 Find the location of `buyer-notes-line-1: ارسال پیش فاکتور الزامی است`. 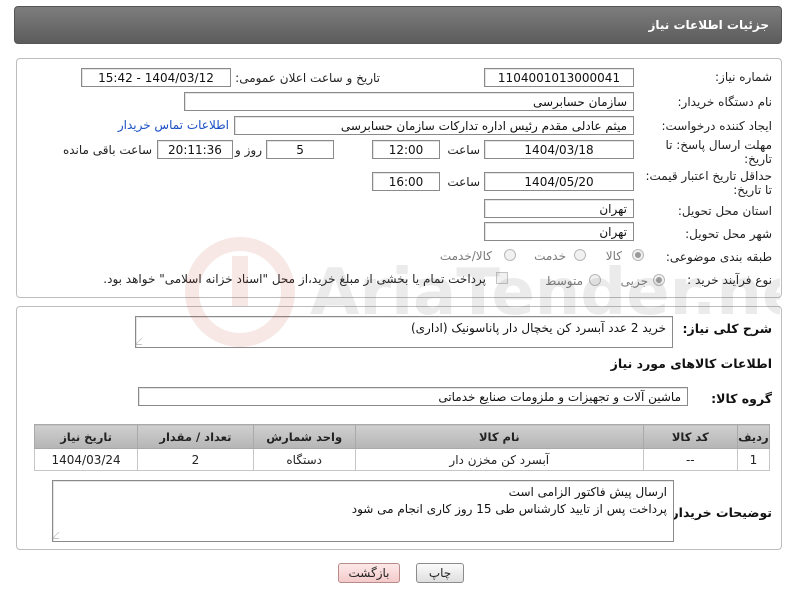

buyer-notes-line-1: ارسال پیش فاکتور الزامی است is located at coordinates (587, 492).